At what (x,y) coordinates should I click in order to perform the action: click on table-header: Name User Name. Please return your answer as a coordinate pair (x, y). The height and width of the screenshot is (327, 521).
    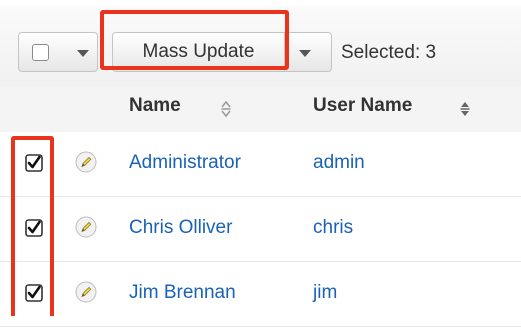
    Looking at the image, I should click on (260, 109).